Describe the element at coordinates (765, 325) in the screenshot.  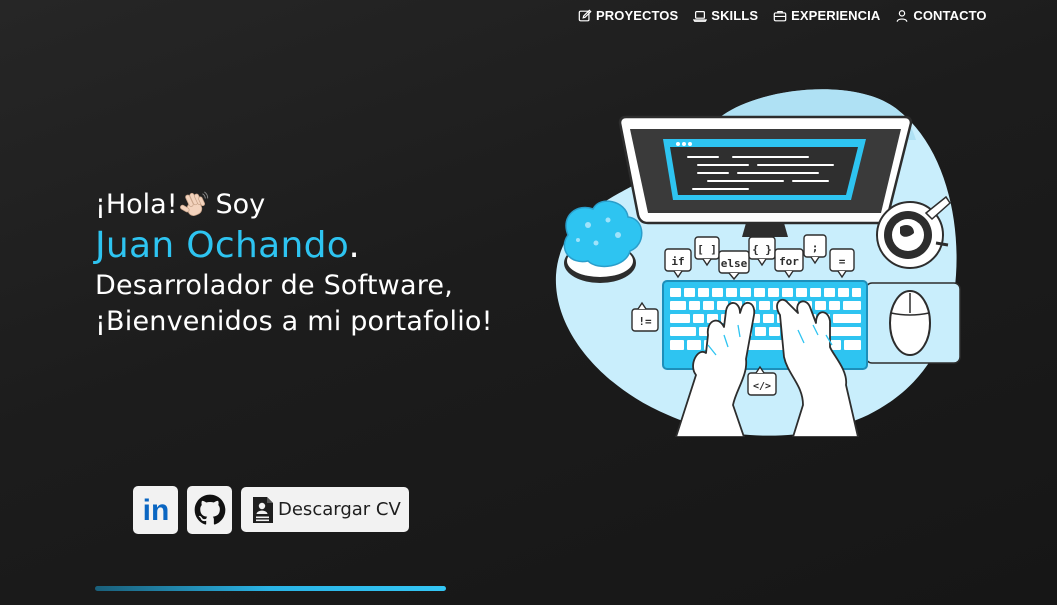
I see `keyboard` at that location.